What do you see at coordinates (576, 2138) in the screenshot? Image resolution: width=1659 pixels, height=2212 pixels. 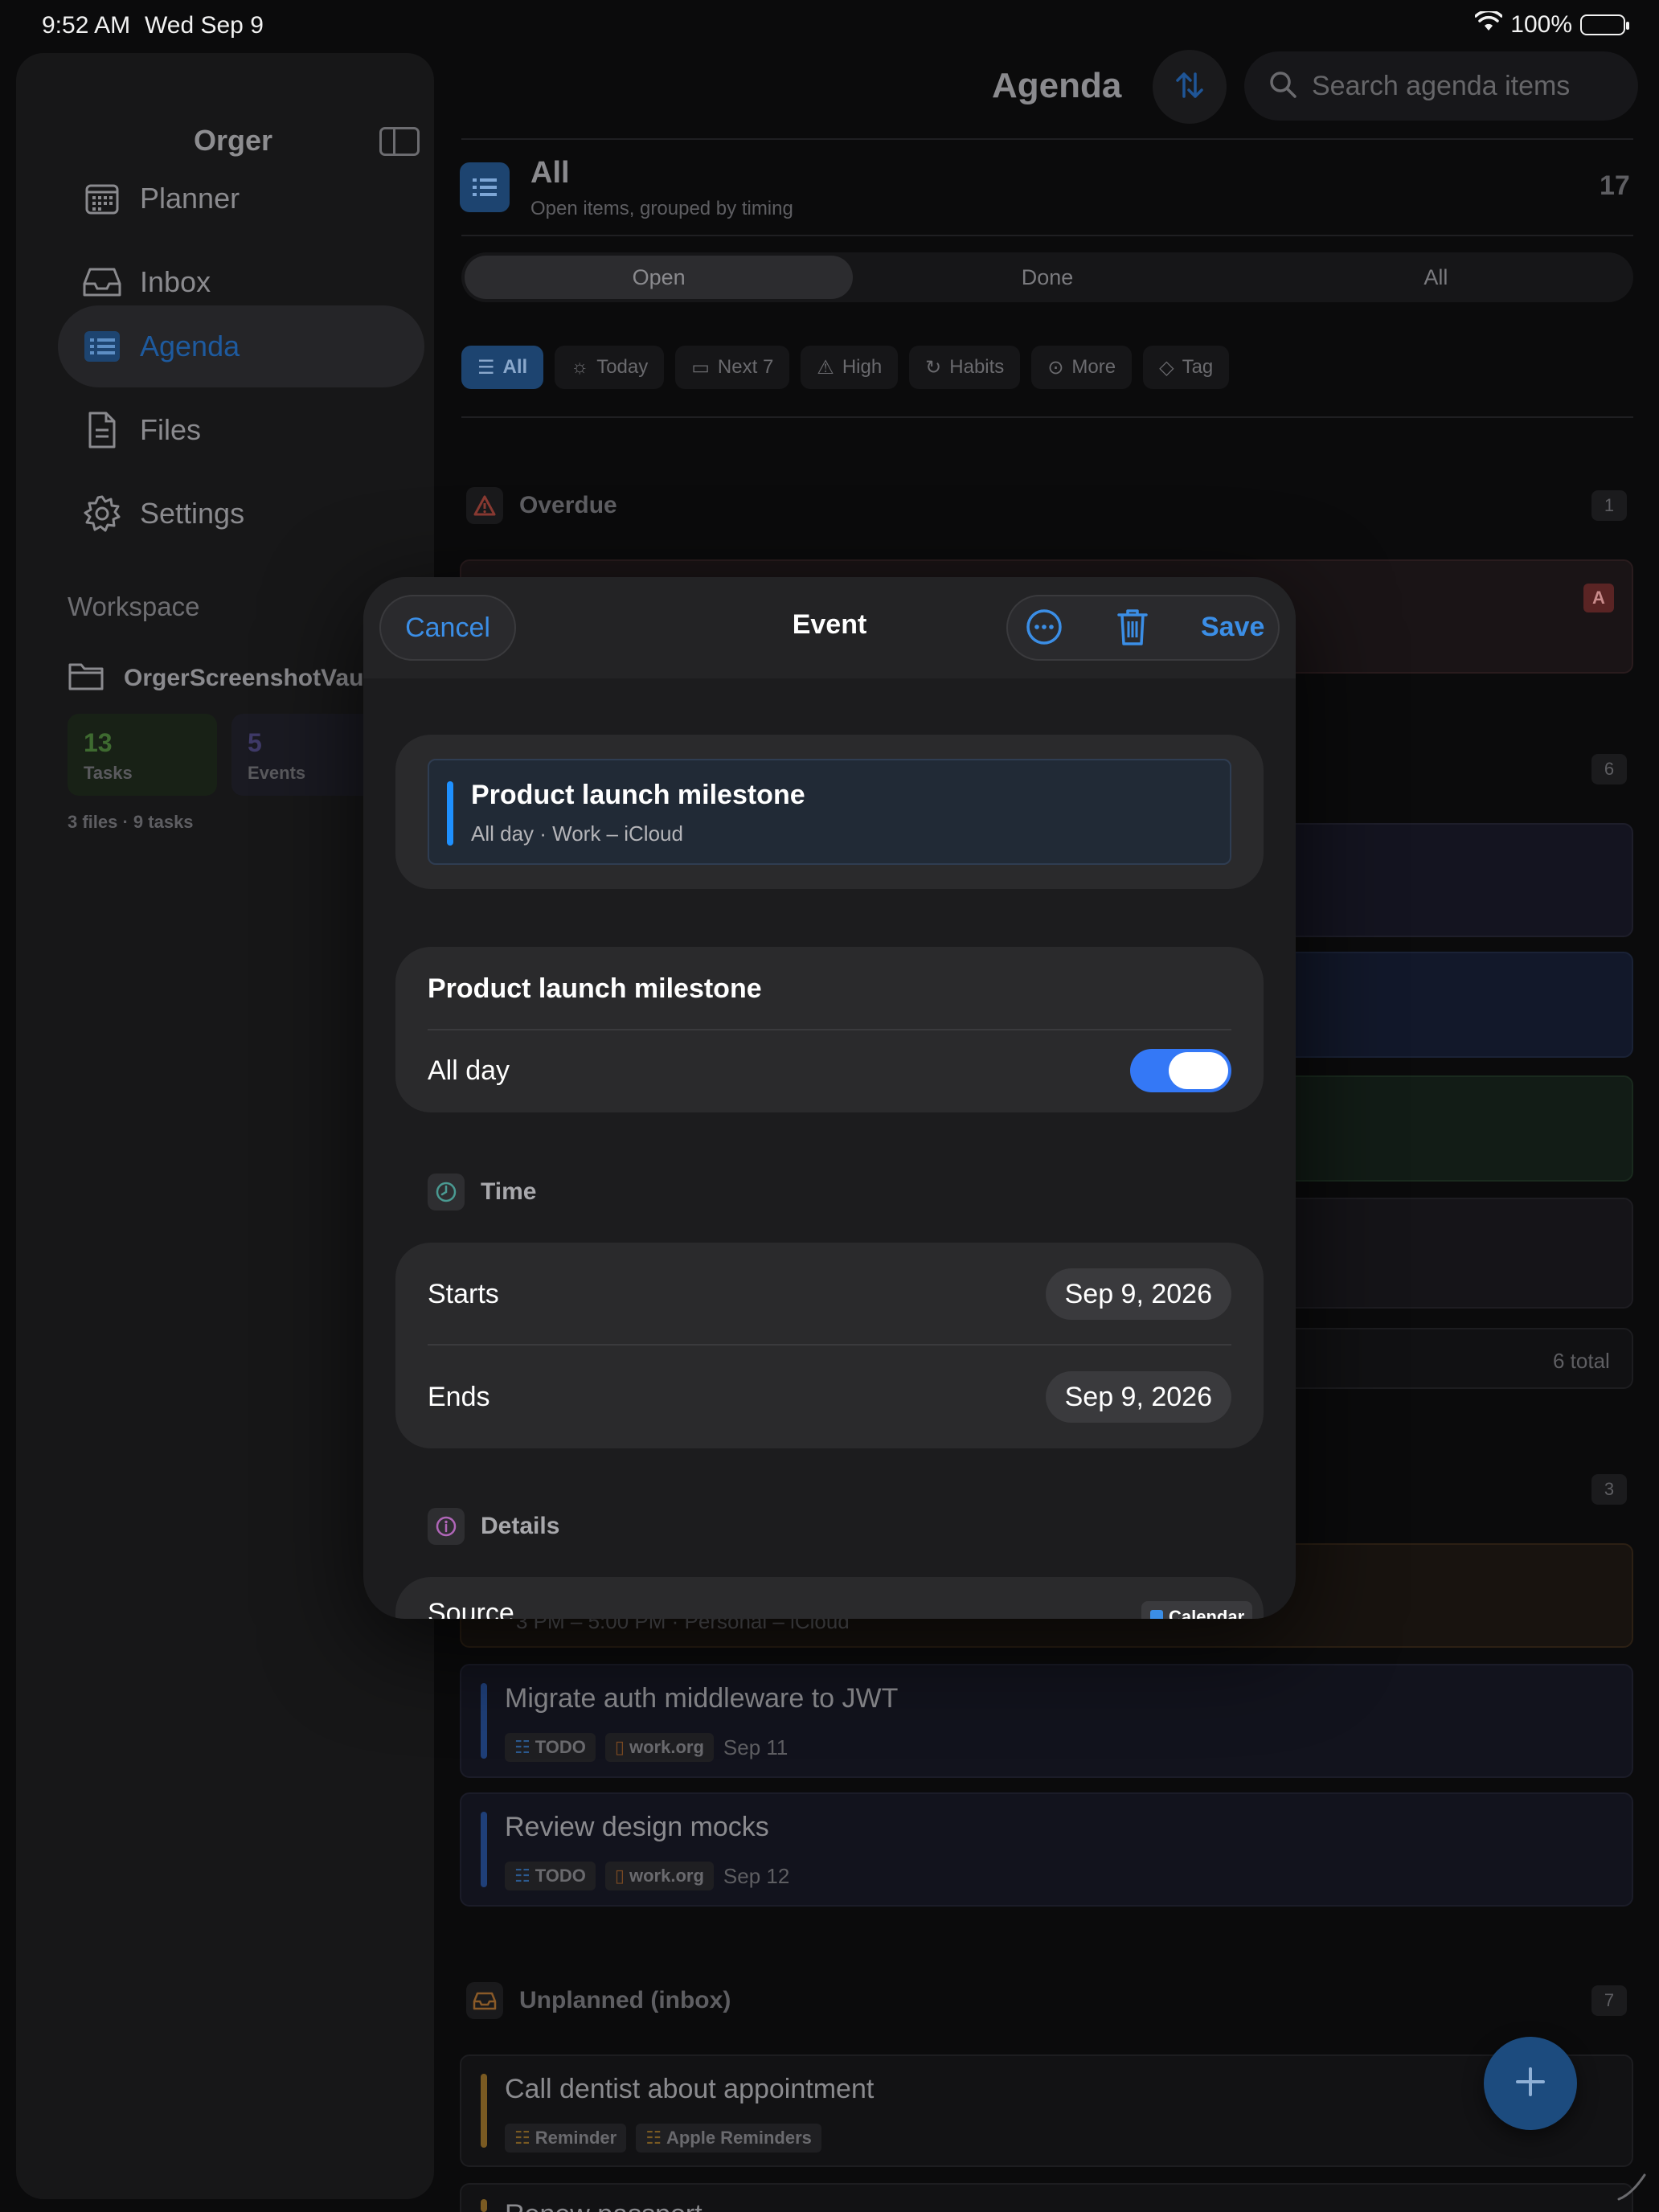 I see `tag-label: Reminder` at bounding box center [576, 2138].